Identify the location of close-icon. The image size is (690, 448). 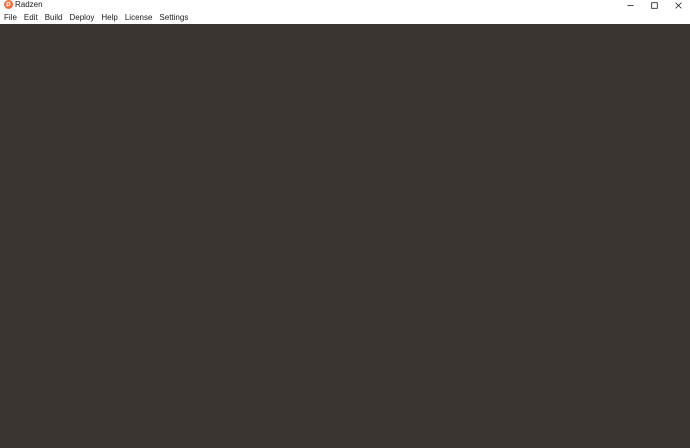
(678, 5).